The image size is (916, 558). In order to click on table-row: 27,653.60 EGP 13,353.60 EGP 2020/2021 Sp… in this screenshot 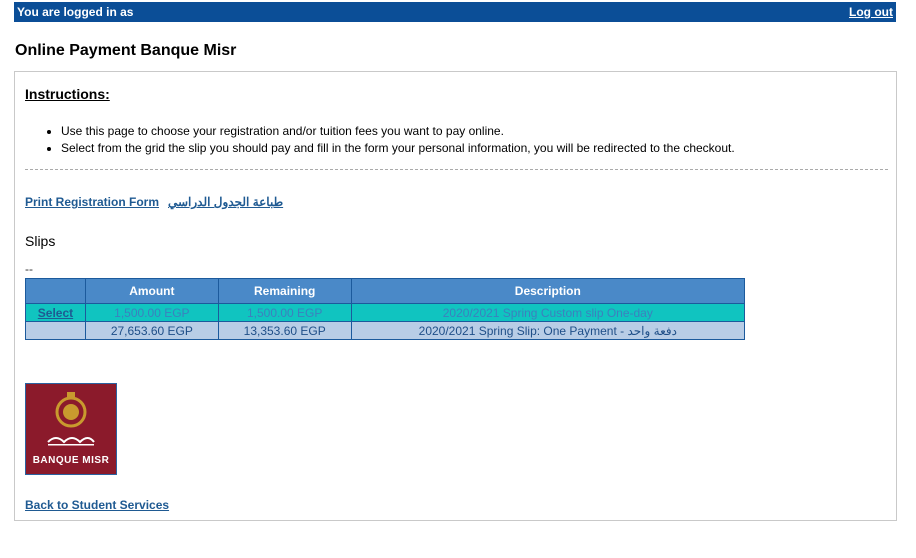, I will do `click(385, 330)`.